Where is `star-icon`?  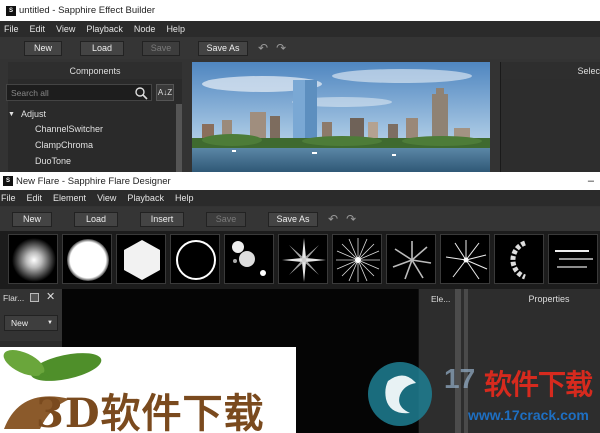
star-icon is located at coordinates (304, 260).